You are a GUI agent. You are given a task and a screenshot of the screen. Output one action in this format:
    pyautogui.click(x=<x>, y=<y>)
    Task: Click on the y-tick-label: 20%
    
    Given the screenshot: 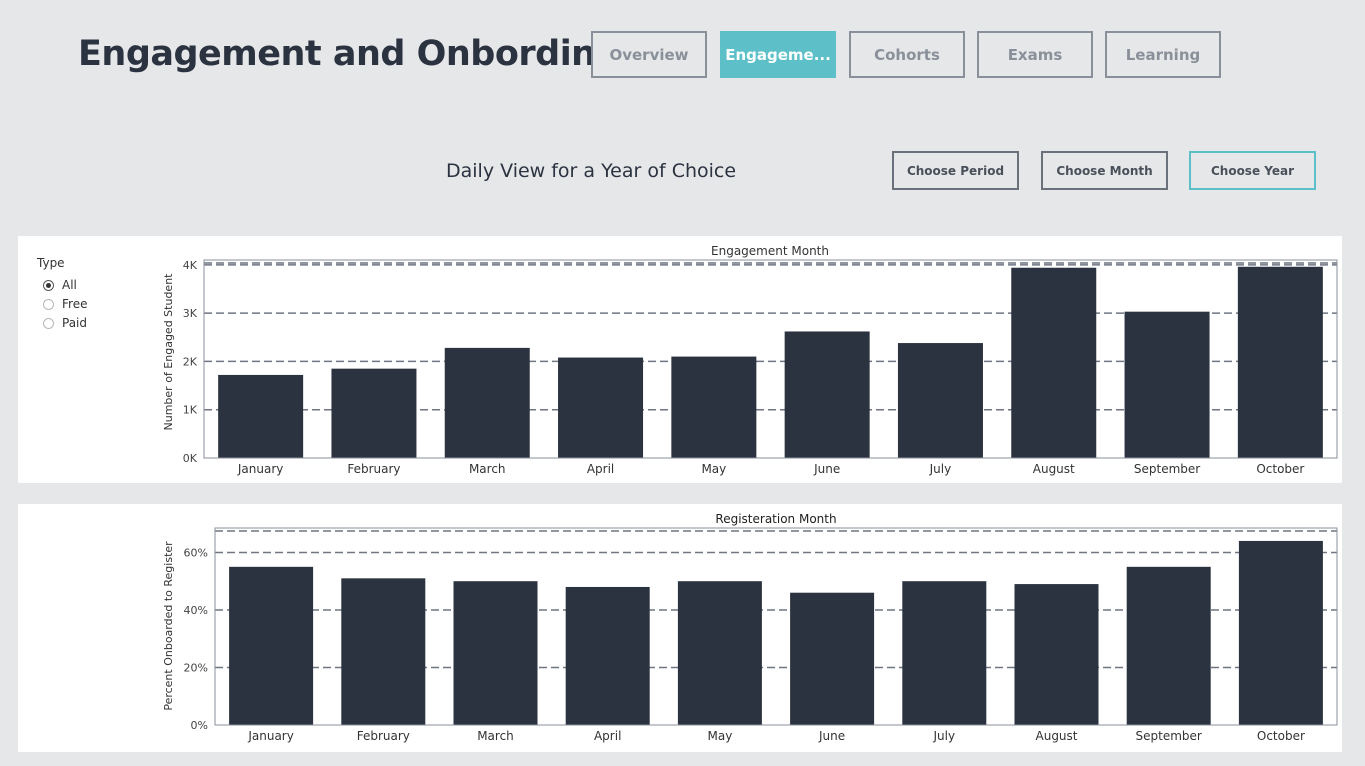 What is the action you would take?
    pyautogui.click(x=196, y=667)
    